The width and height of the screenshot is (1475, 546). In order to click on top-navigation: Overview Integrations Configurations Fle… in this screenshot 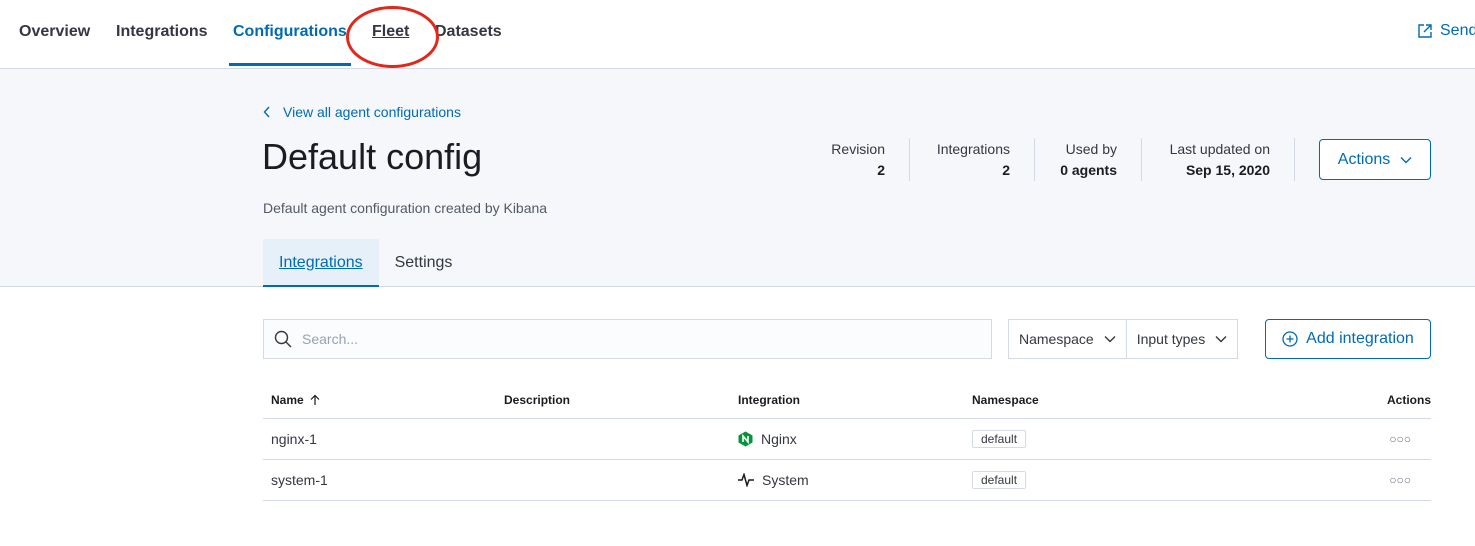, I will do `click(737, 34)`.